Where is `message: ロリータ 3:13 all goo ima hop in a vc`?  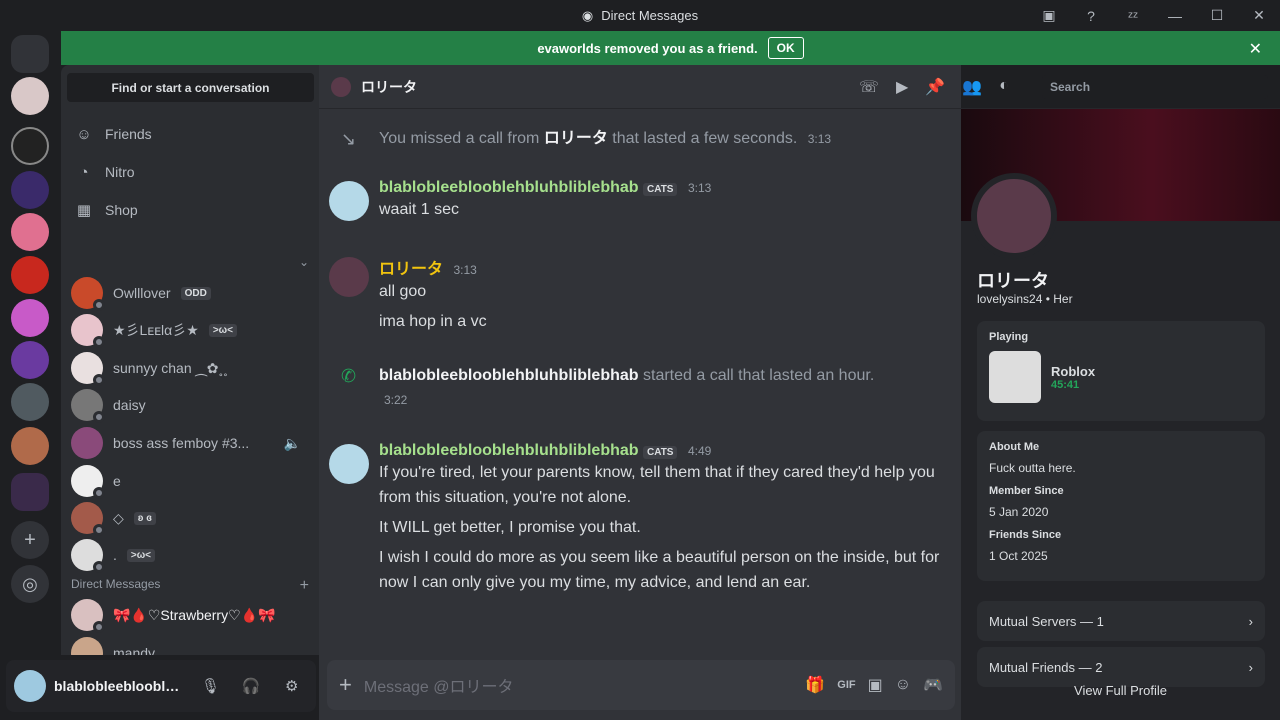
message: ロリータ 3:13 all goo ima hop in a vc is located at coordinates (639, 294).